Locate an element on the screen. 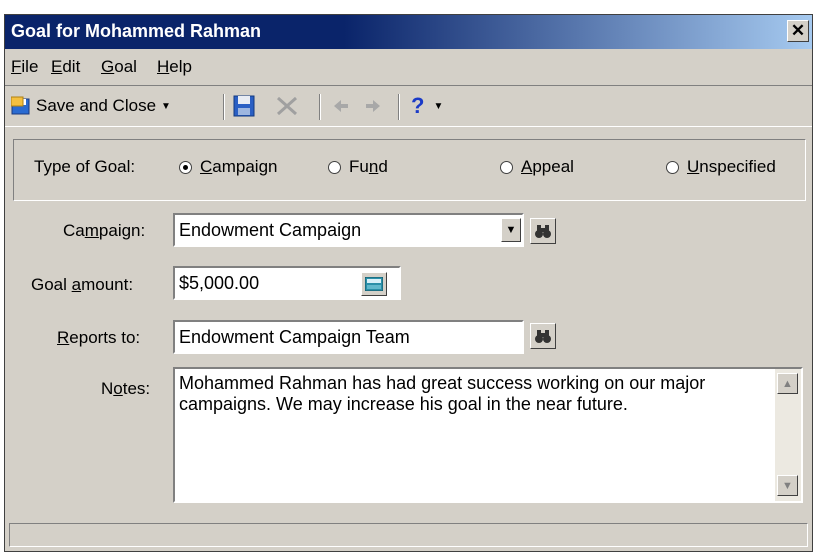  campaign-label: Campaign: is located at coordinates (104, 230).